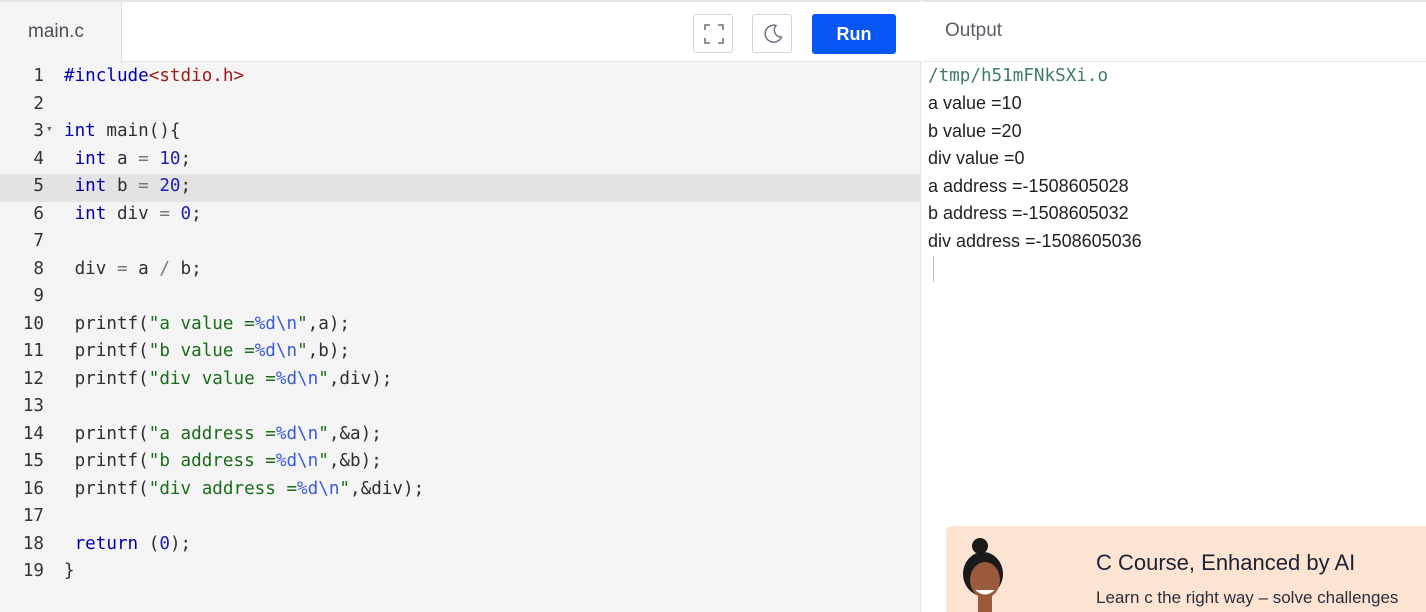 This screenshot has width=1426, height=612. What do you see at coordinates (170, 158) in the screenshot?
I see `code-token: 10` at bounding box center [170, 158].